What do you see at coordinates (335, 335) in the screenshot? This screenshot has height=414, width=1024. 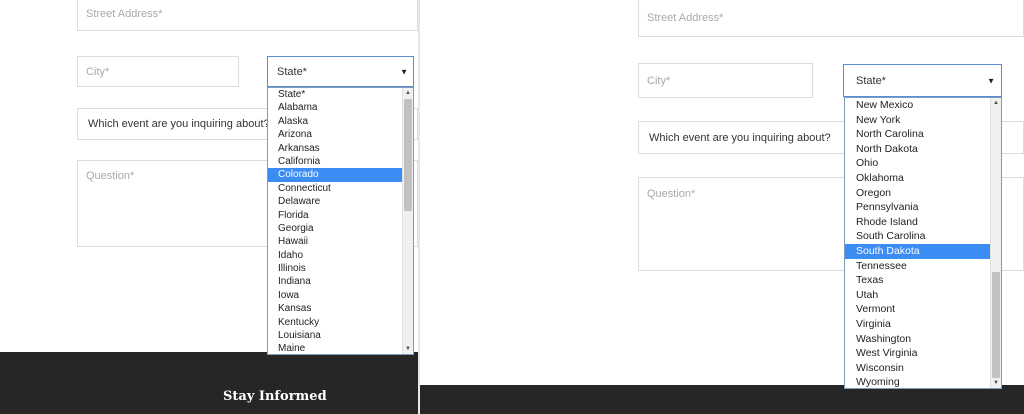 I see `state-option: Louisiana` at bounding box center [335, 335].